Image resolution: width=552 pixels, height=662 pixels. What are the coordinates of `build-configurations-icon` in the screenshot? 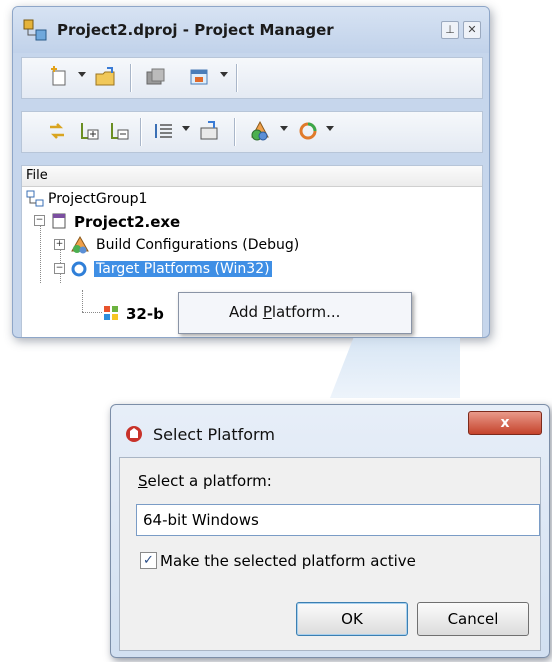 It's located at (80, 245).